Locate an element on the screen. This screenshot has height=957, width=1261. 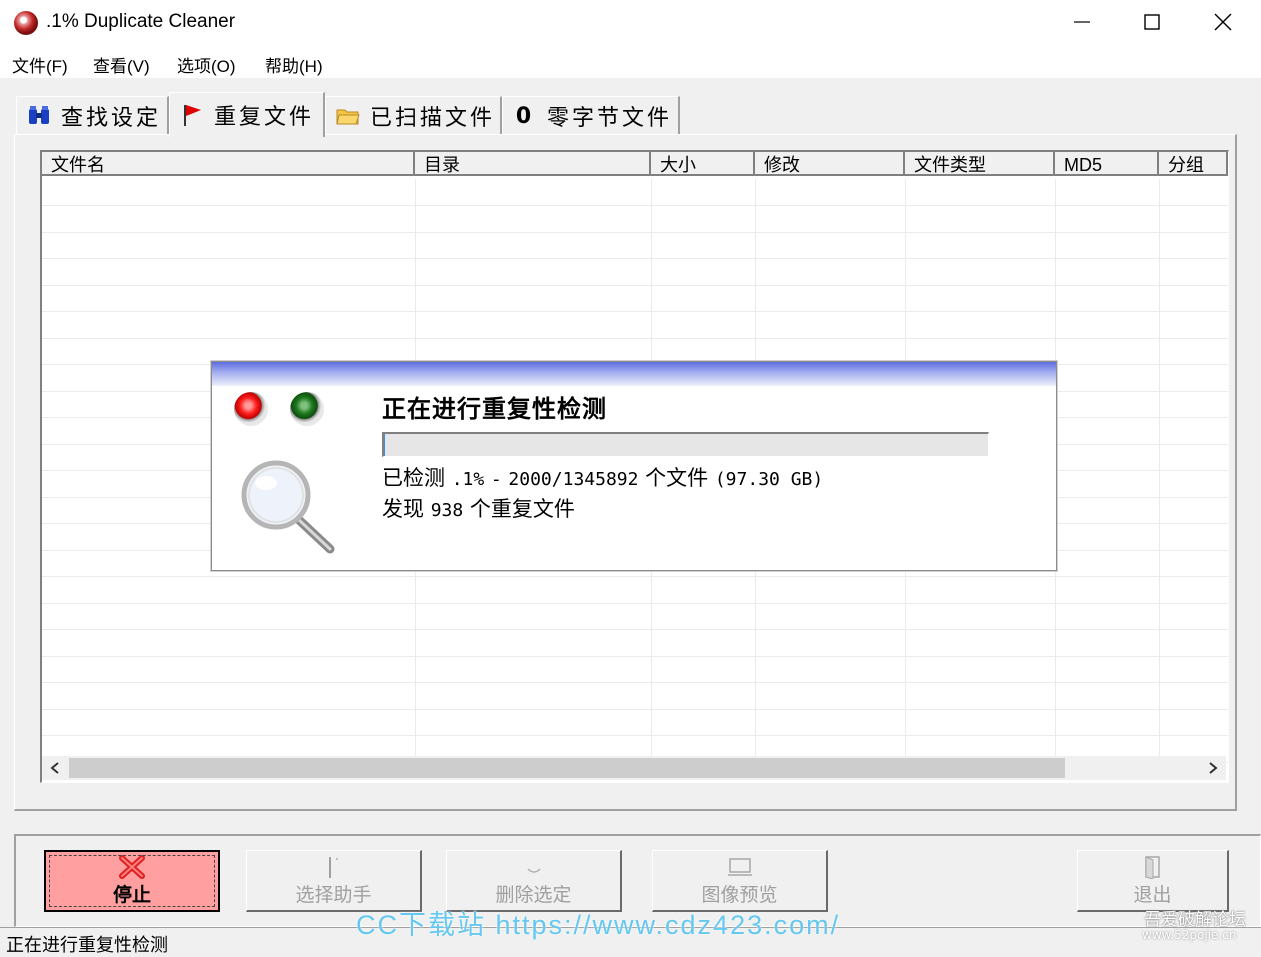
column-header-group: 分组 is located at coordinates (1193, 164).